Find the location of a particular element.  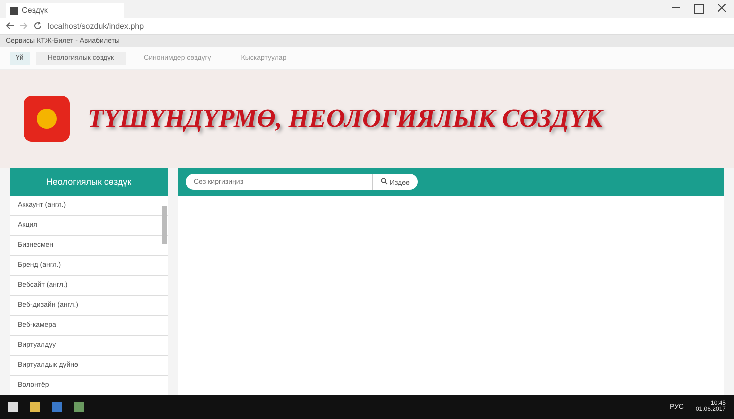

reload-icon is located at coordinates (38, 26).